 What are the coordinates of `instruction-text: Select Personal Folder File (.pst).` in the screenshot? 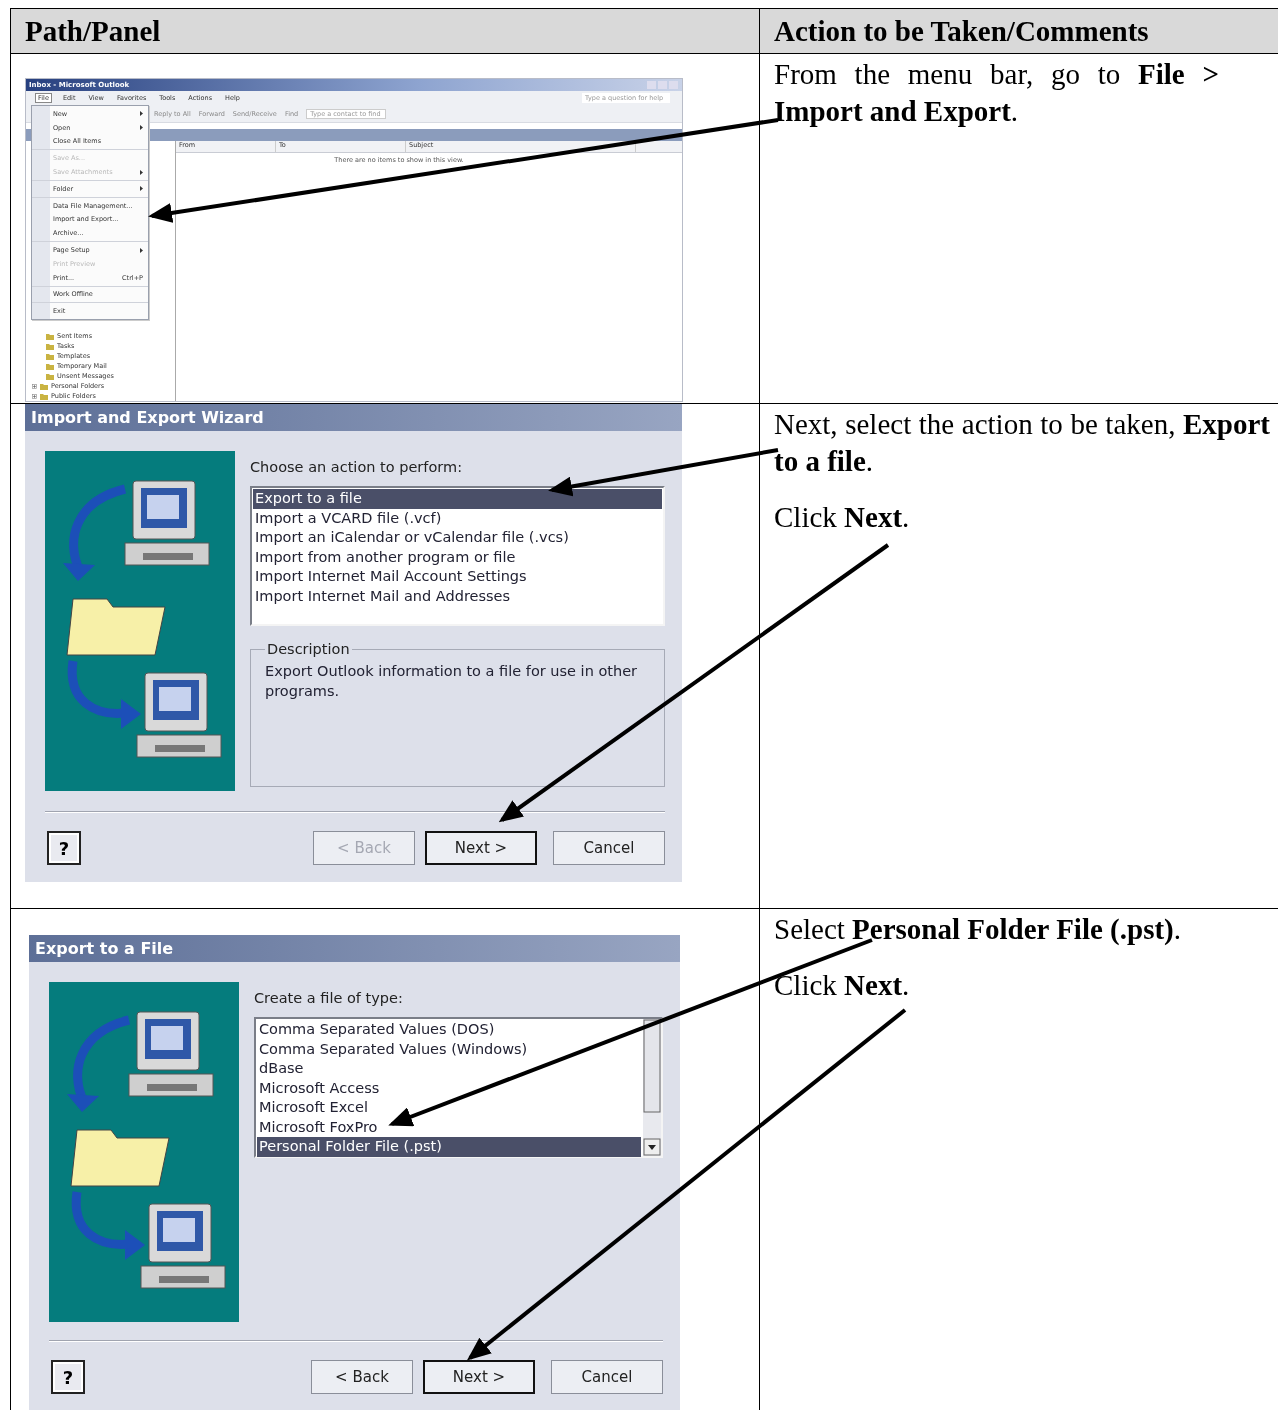 It's located at (978, 929).